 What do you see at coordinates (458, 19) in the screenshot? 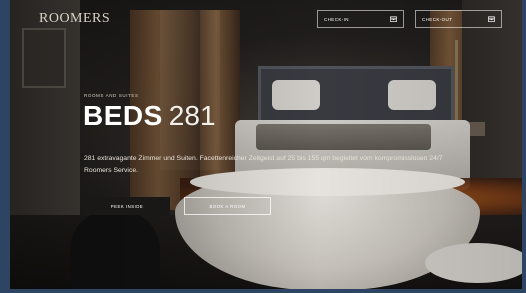
I see `check-out-field: CHECK-OUT` at bounding box center [458, 19].